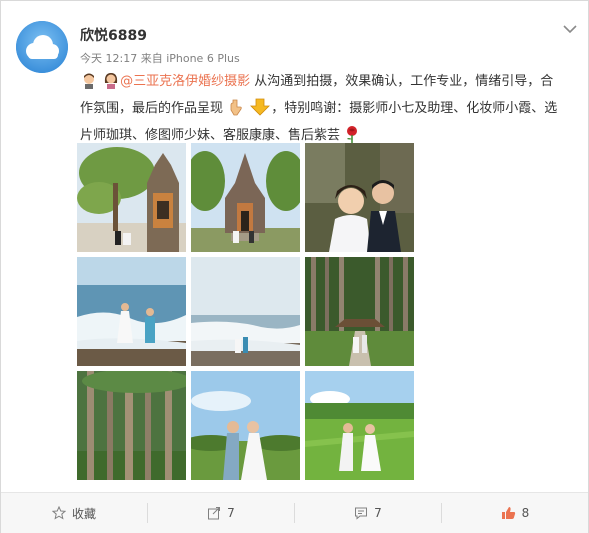 The width and height of the screenshot is (589, 533). I want to click on chevron-down-icon, so click(570, 27).